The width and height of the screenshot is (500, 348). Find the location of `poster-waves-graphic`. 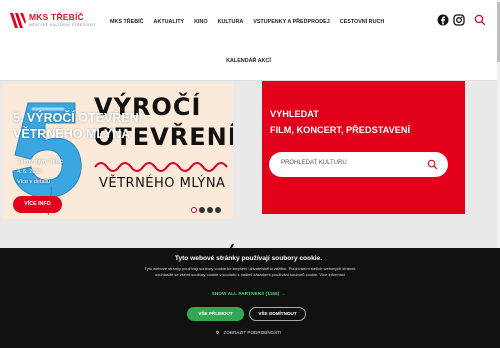

poster-waves-graphic is located at coordinates (161, 167).